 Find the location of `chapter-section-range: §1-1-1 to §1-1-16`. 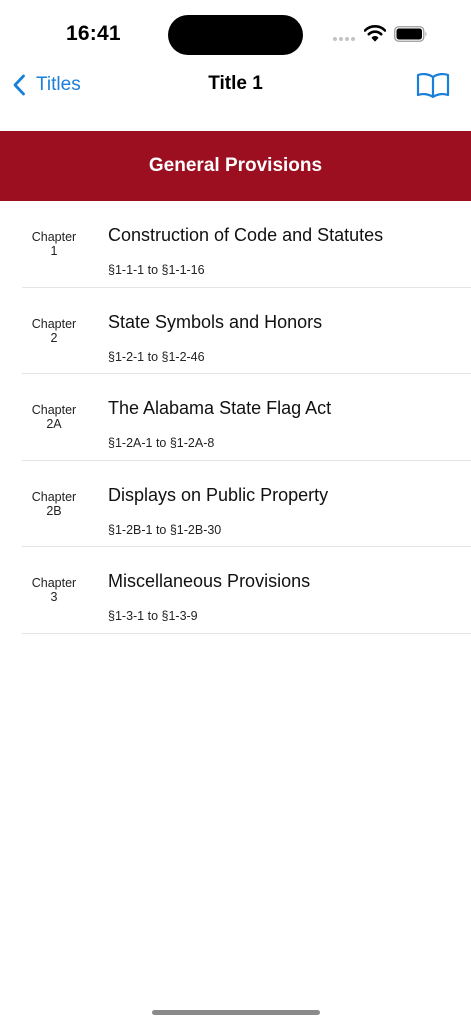

chapter-section-range: §1-1-1 to §1-1-16 is located at coordinates (156, 270).